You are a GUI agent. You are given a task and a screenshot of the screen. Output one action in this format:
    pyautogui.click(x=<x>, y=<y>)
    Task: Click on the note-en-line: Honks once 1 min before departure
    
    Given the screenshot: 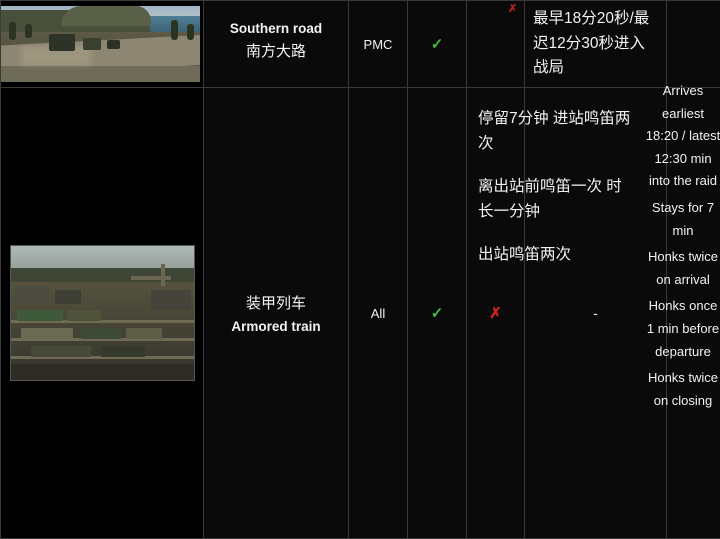 What is the action you would take?
    pyautogui.click(x=682, y=329)
    